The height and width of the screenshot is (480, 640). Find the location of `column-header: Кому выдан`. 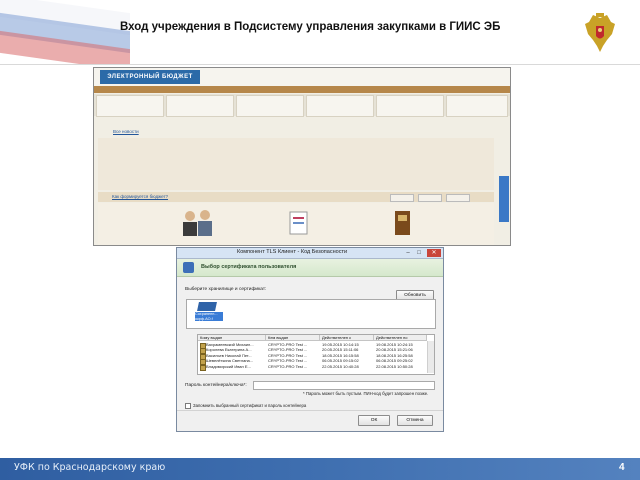

column-header: Кому выдан is located at coordinates (232, 338).